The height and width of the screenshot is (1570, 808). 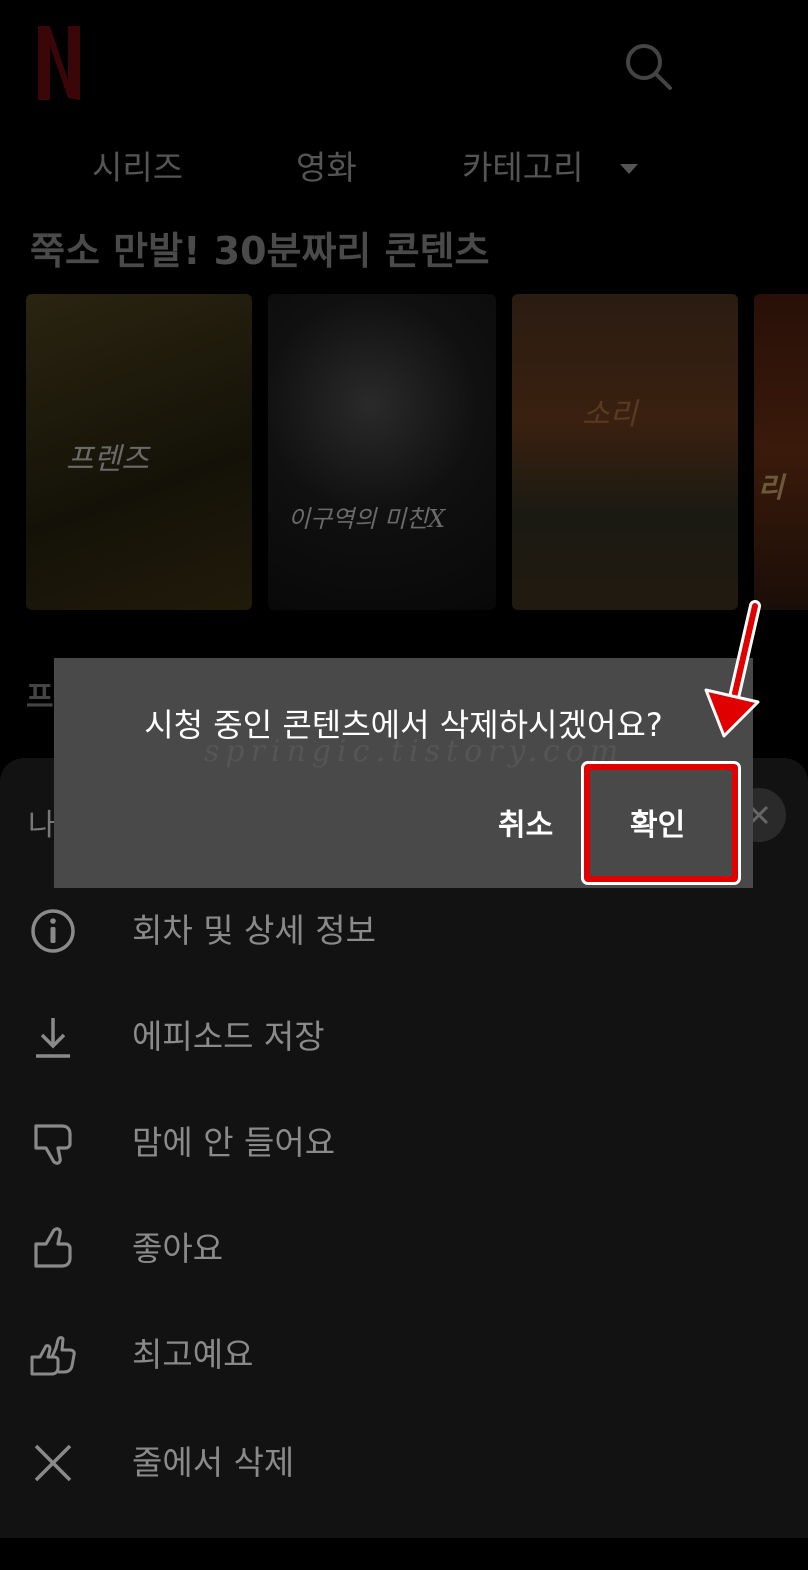 I want to click on poster-card: 프렌즈, so click(x=139, y=452).